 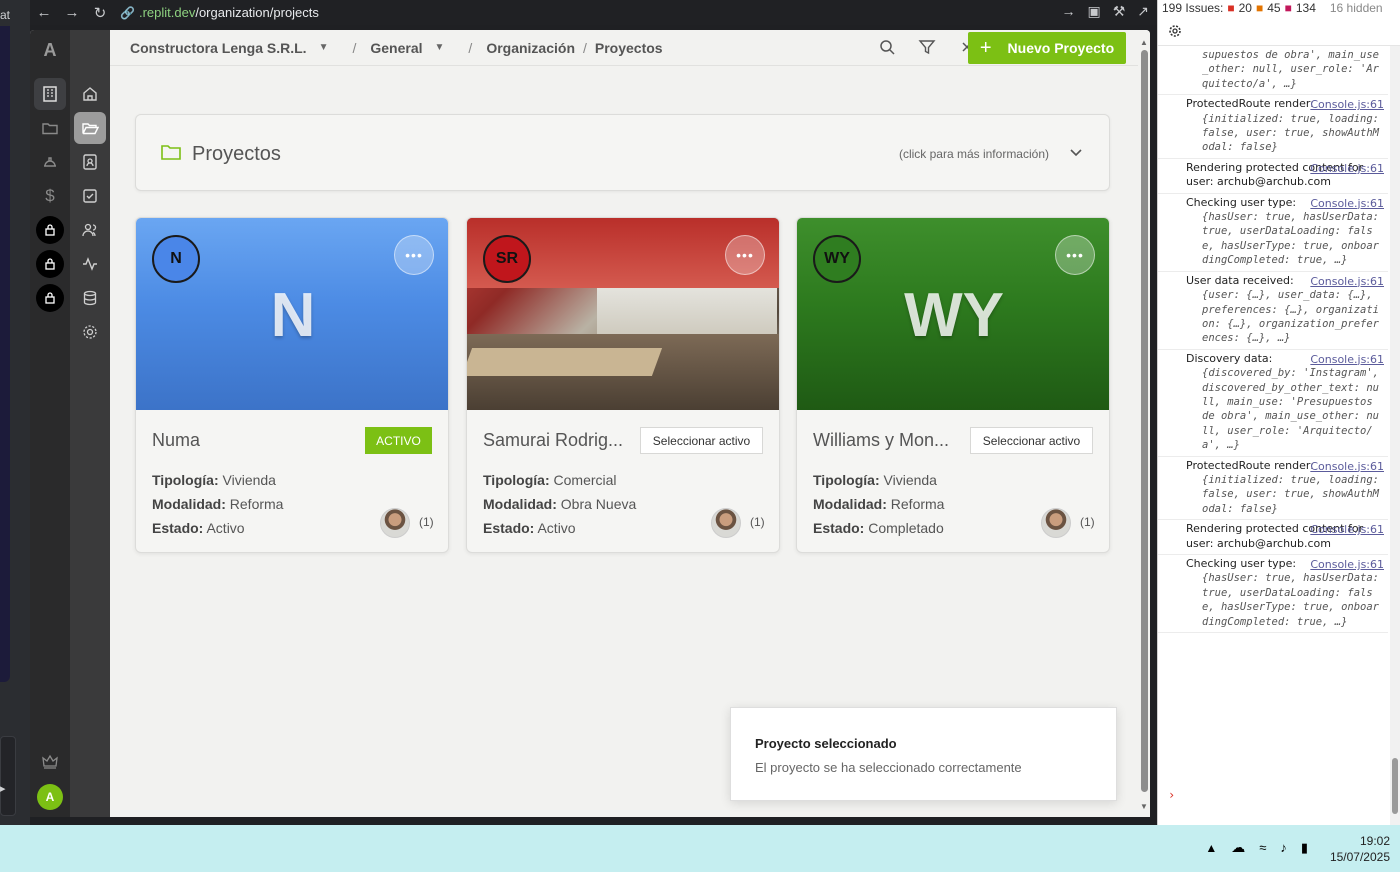 What do you see at coordinates (878, 504) in the screenshot?
I see `project-modality: Modalidad: Reforma` at bounding box center [878, 504].